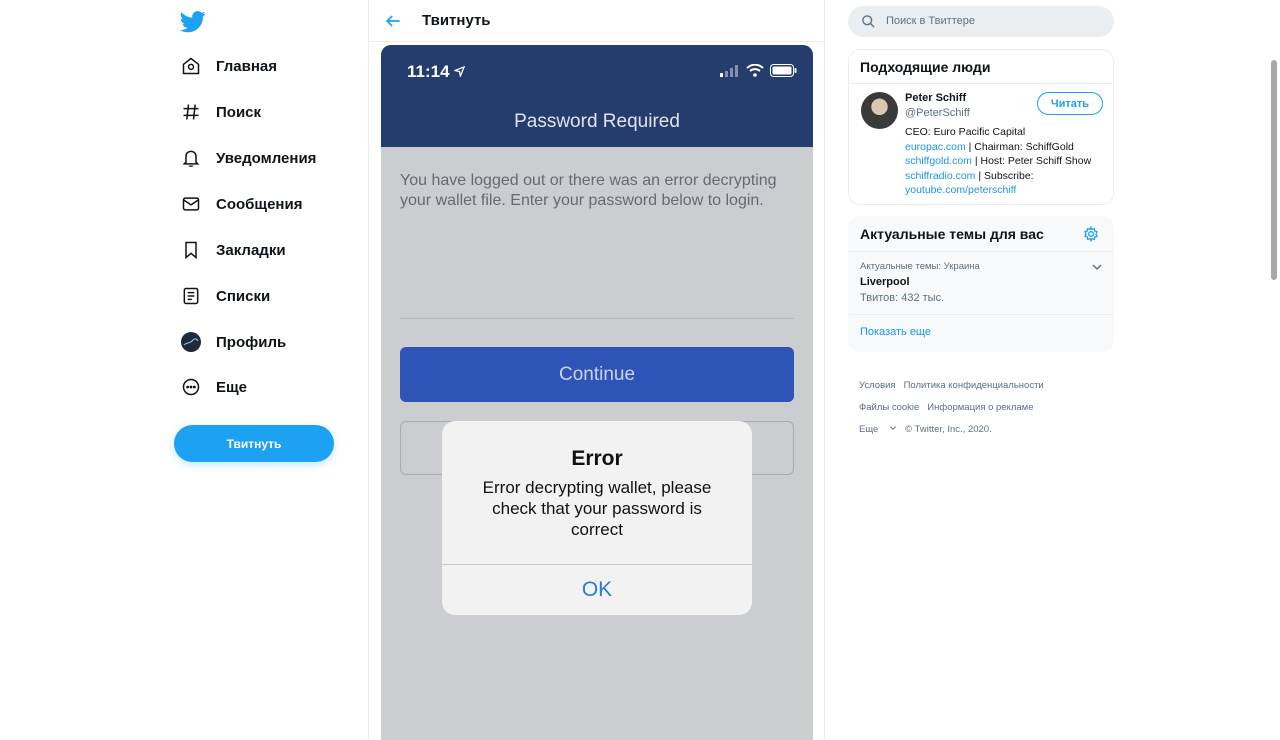 The image size is (1280, 740). Describe the element at coordinates (980, 407) in the screenshot. I see `footer-ads-link: Информация о рекламе` at that location.